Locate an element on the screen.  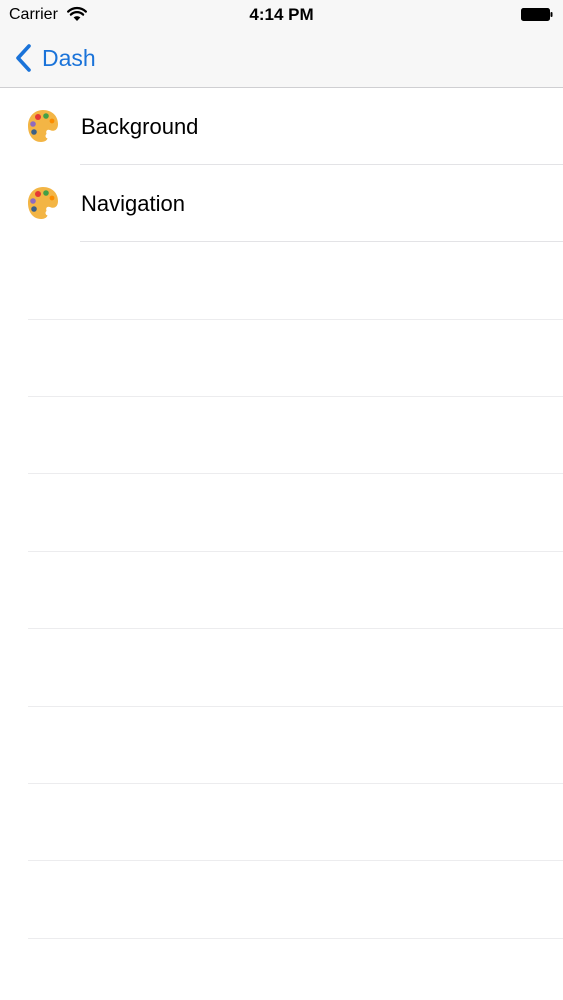
battery-full-icon is located at coordinates (537, 14).